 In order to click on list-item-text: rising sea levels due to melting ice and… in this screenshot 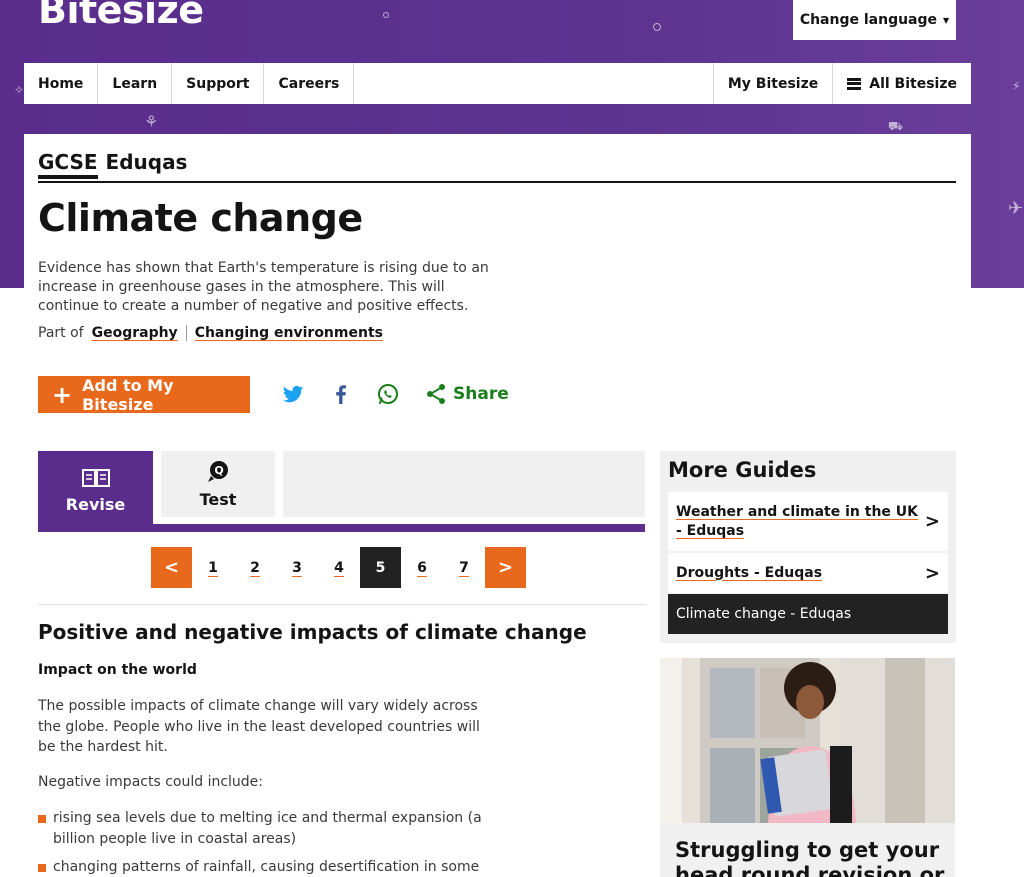, I will do `click(267, 828)`.